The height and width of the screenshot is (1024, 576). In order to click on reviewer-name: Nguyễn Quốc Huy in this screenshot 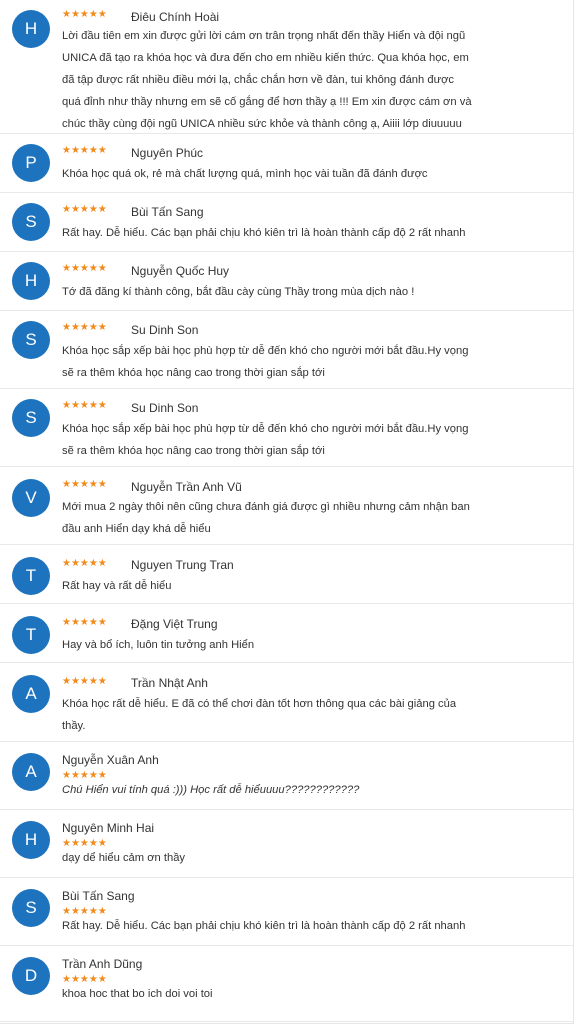, I will do `click(180, 271)`.